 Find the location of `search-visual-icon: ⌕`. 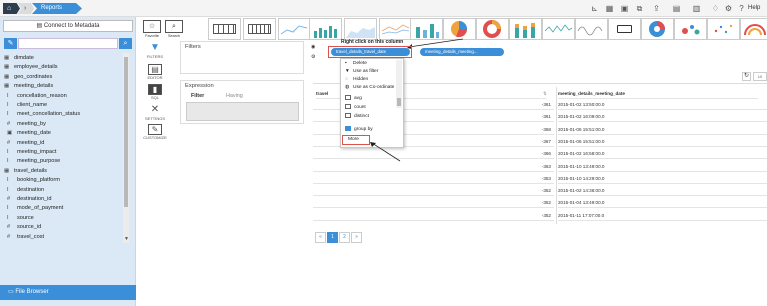

search-visual-icon: ⌕ is located at coordinates (174, 26).